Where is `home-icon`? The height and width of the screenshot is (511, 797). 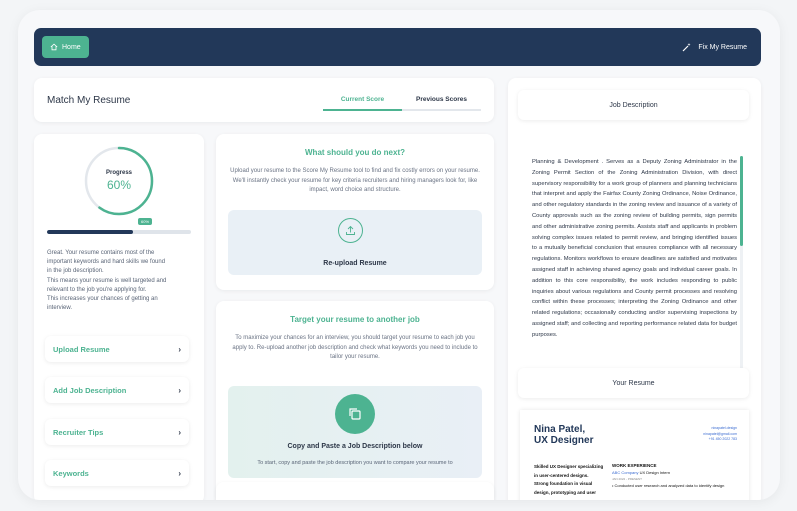 home-icon is located at coordinates (54, 47).